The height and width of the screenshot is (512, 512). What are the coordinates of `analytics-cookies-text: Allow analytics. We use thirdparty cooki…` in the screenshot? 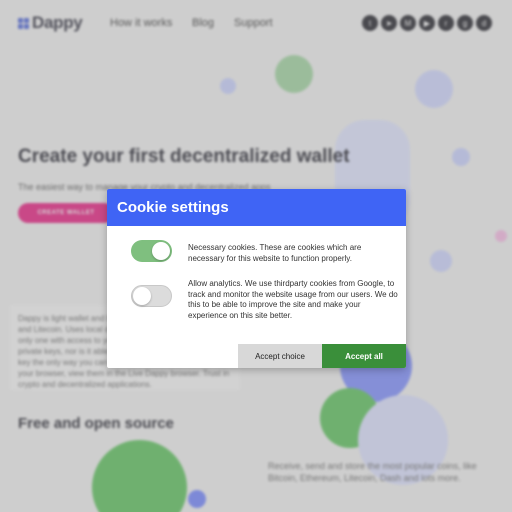 It's located at (293, 299).